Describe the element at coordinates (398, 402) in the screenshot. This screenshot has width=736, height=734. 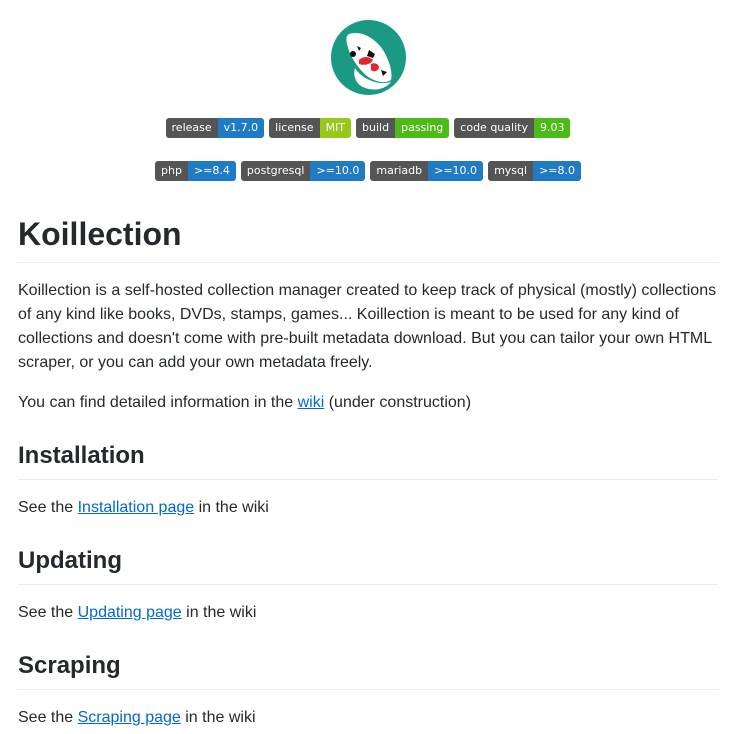
I see `wiki-info-suffix: (under construction)` at that location.